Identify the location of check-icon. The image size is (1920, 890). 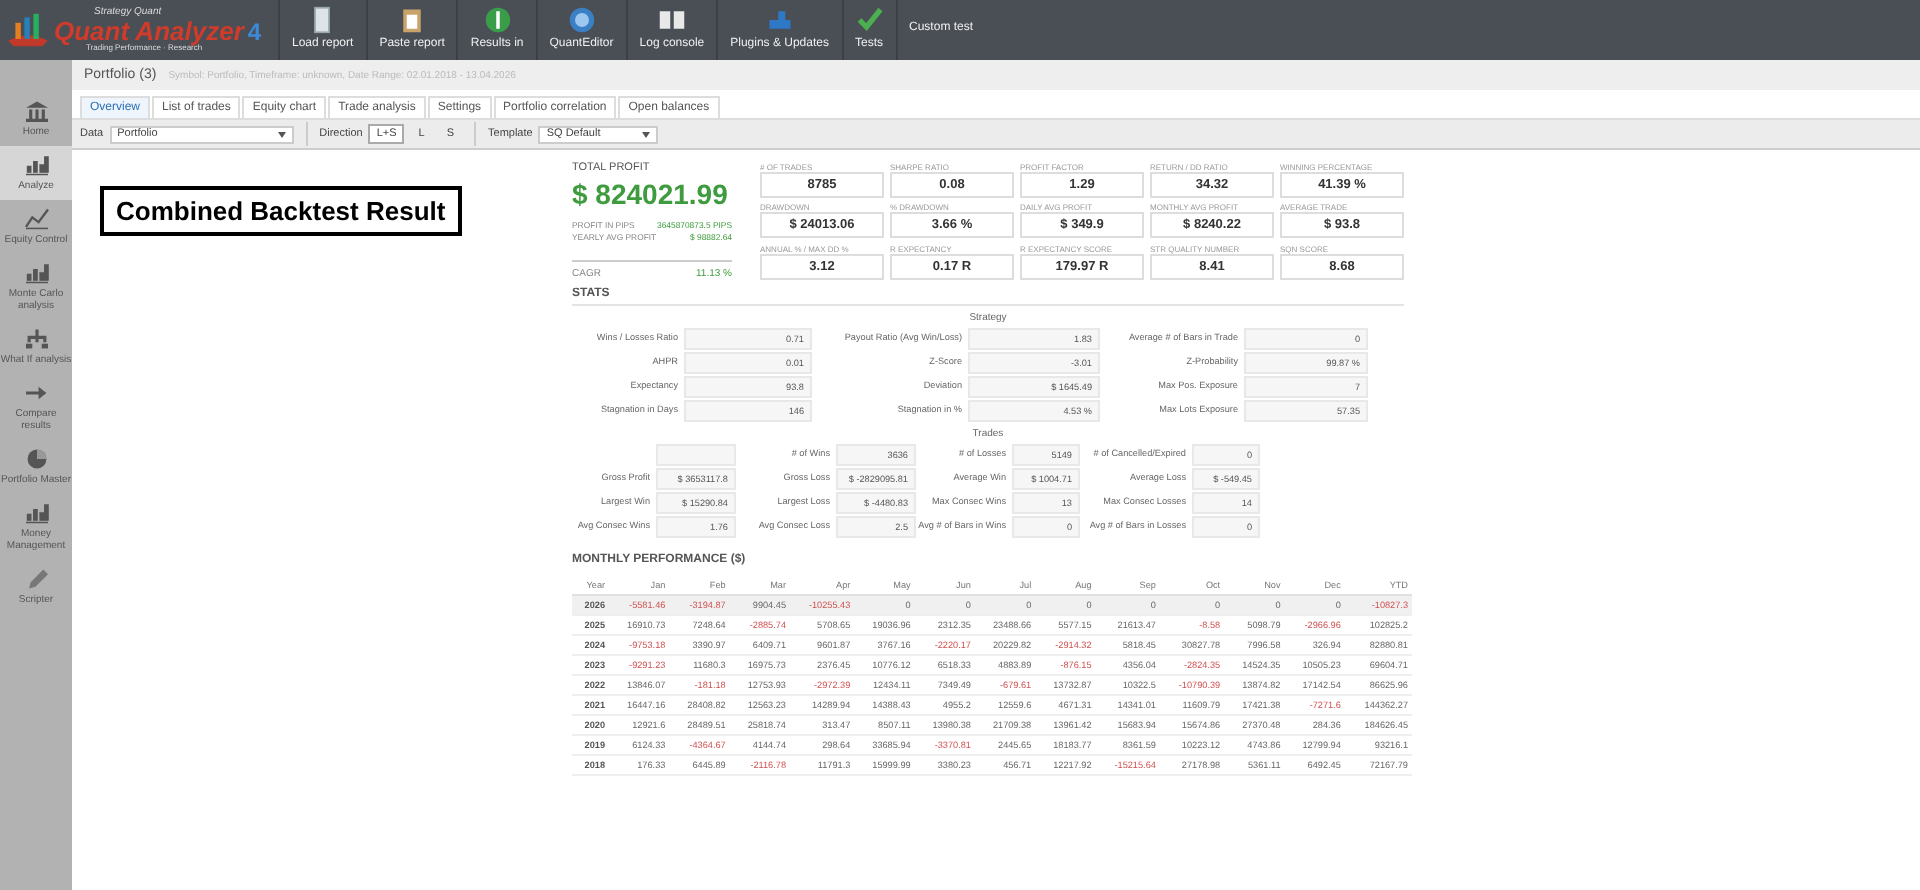
(869, 20).